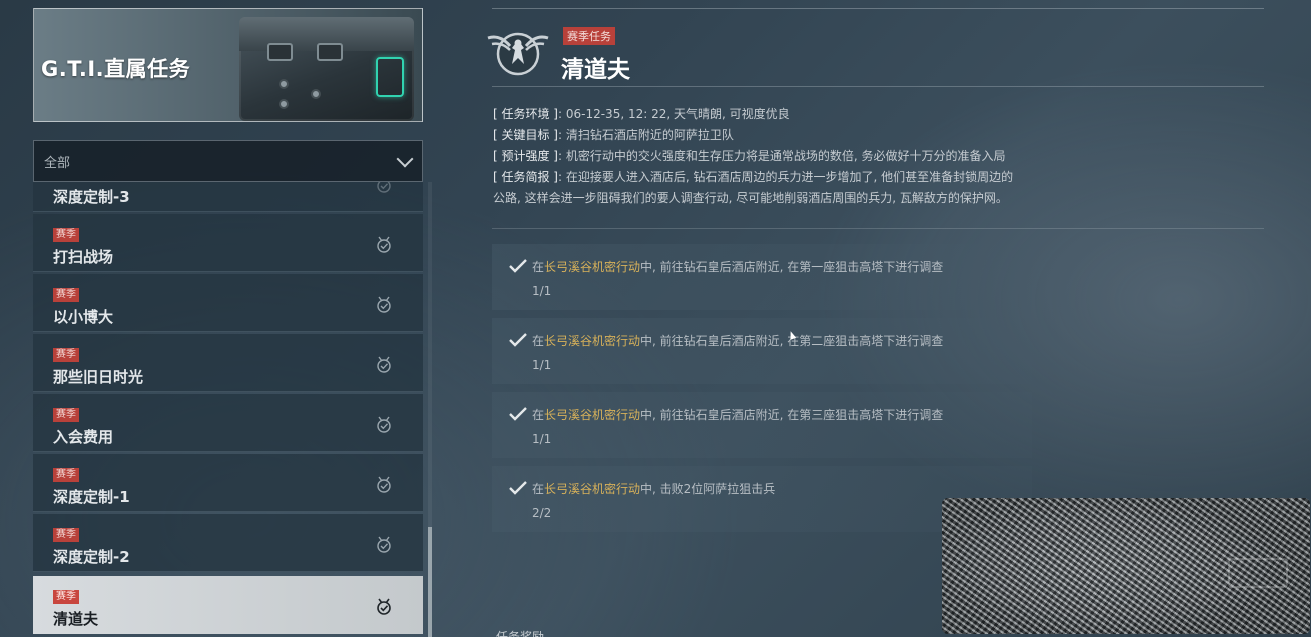 This screenshot has height=637, width=1311. Describe the element at coordinates (91, 557) in the screenshot. I see `mission-item-label: 深度定制-2` at that location.